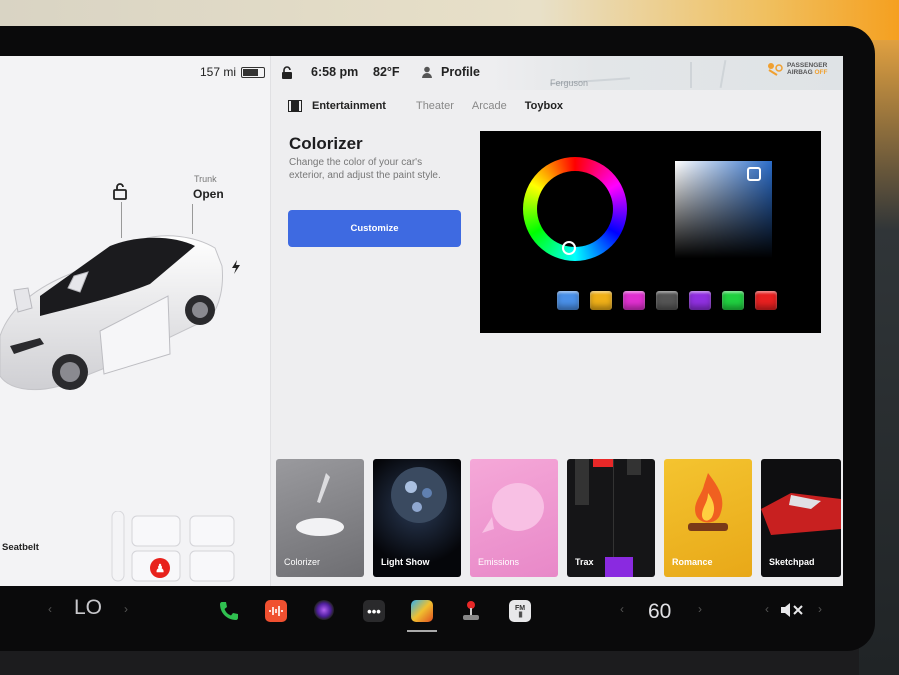 Image resolution: width=899 pixels, height=675 pixels. I want to click on seat-diagram, so click(173, 546).